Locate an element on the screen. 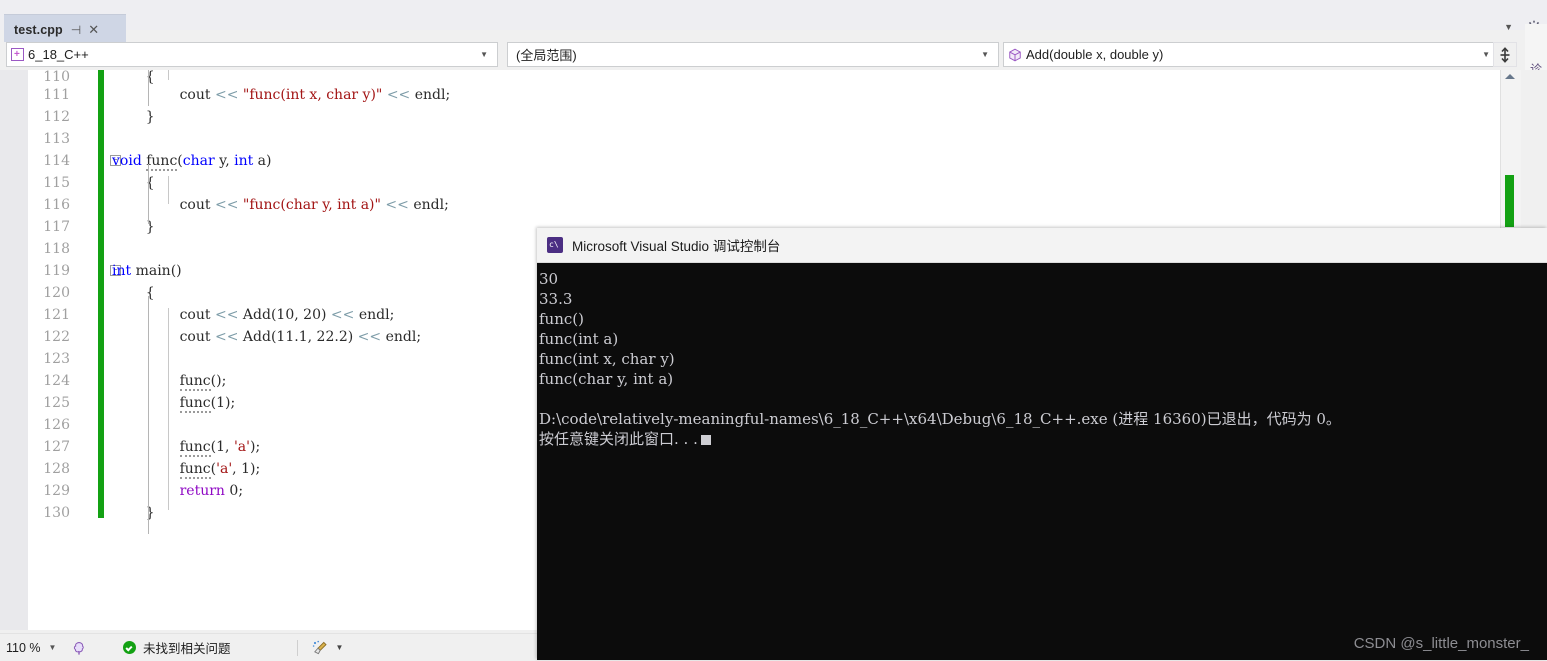  line-number: 114 is located at coordinates (56, 161).